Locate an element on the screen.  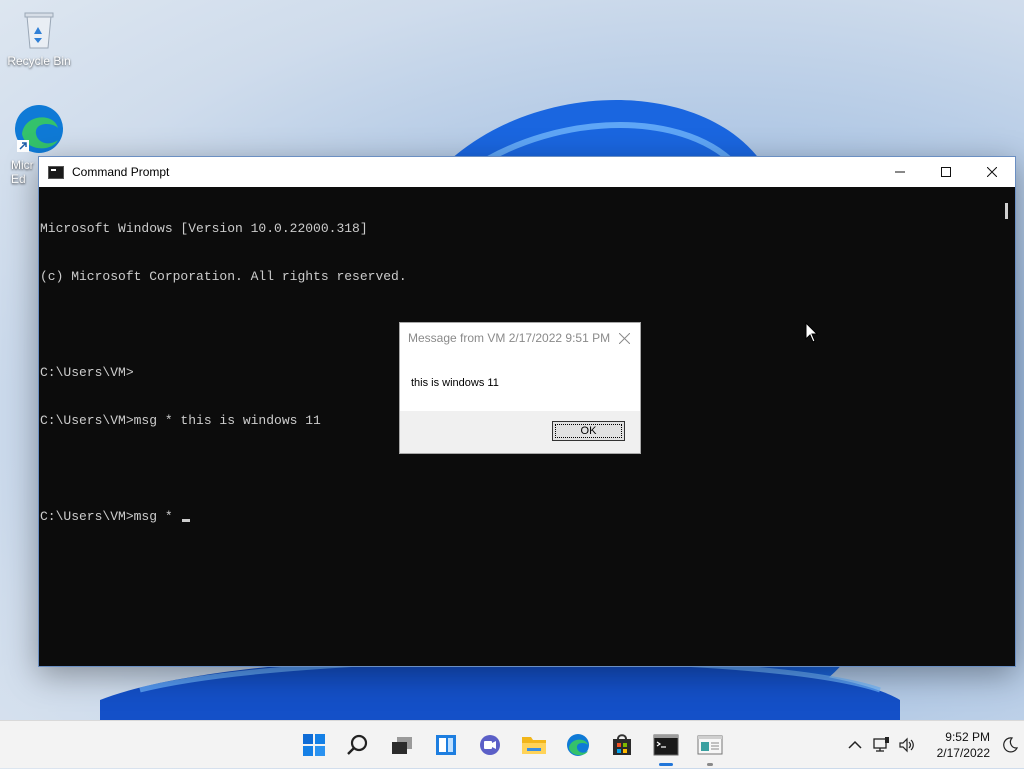
mouse-pointer-icon is located at coordinates (812, 332).